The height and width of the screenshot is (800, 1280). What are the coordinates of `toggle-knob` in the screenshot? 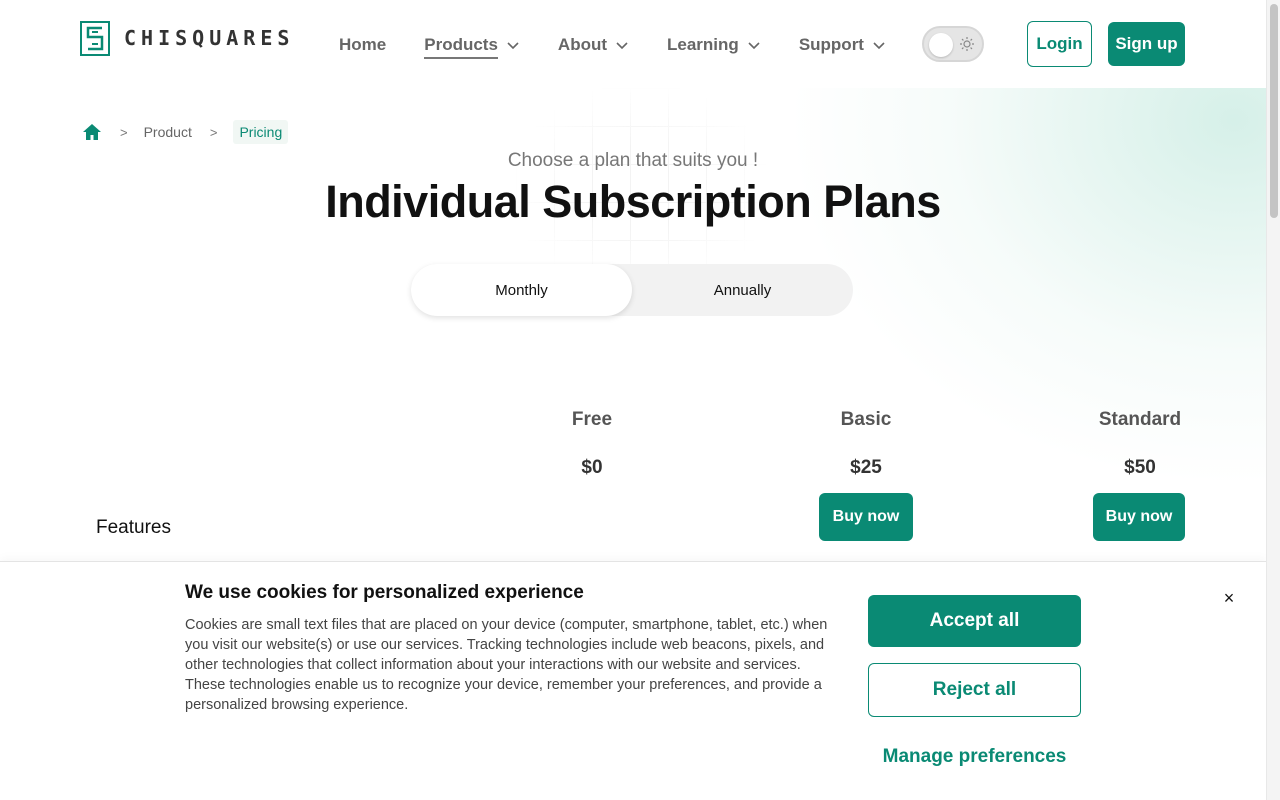 It's located at (941, 45).